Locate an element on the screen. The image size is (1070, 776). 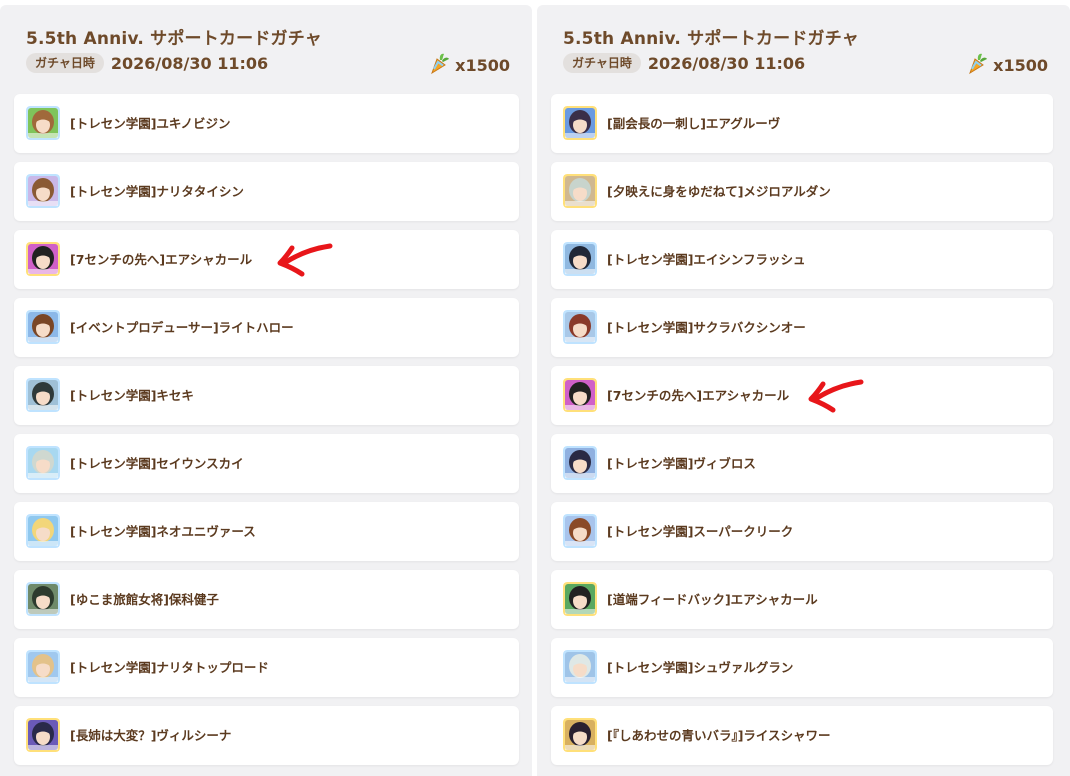
support-card-row: [イベントプロデューサー]ライトハロー is located at coordinates (266, 327).